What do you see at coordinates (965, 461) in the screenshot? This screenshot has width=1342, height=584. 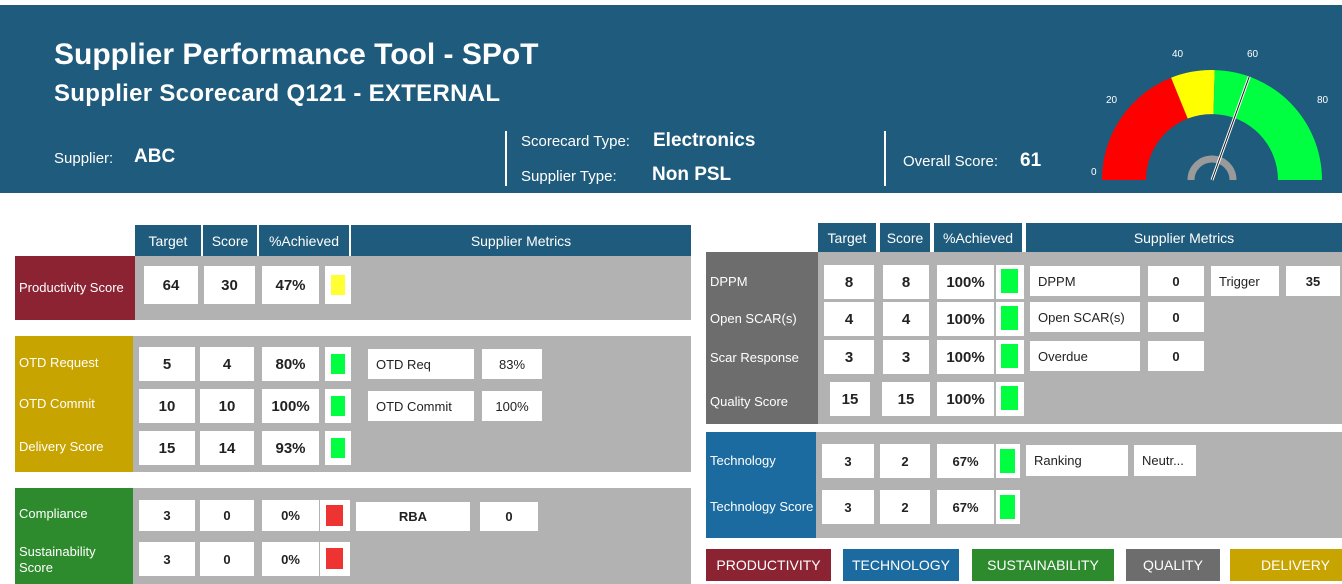 I see `technology-achieved: 67%` at bounding box center [965, 461].